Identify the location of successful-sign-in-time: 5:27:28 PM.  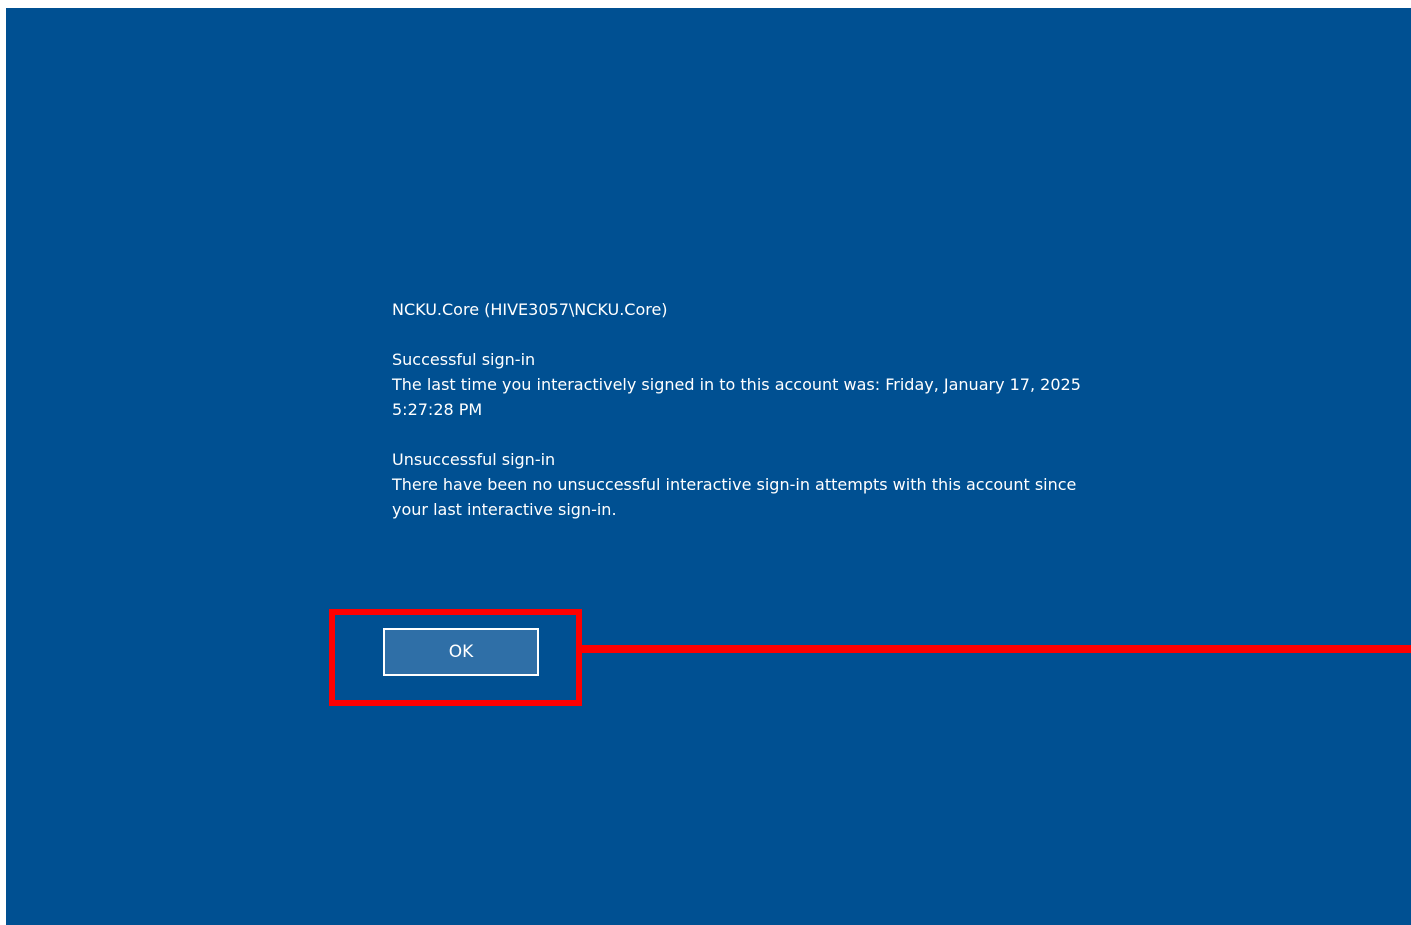
(437, 409).